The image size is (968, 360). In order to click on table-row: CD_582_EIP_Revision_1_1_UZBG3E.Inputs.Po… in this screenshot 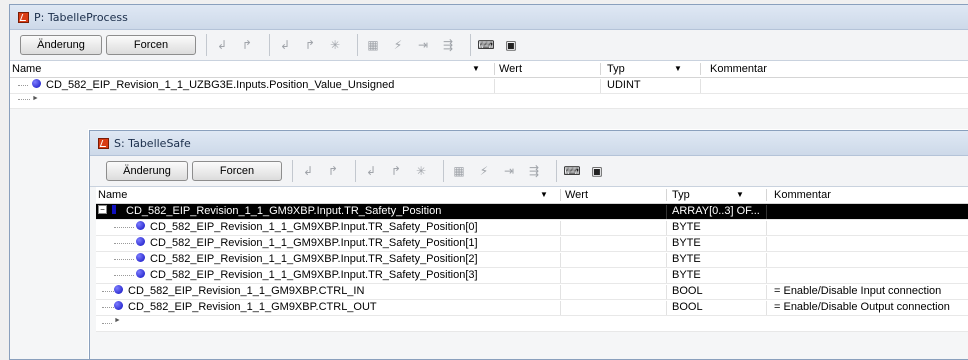, I will do `click(489, 86)`.